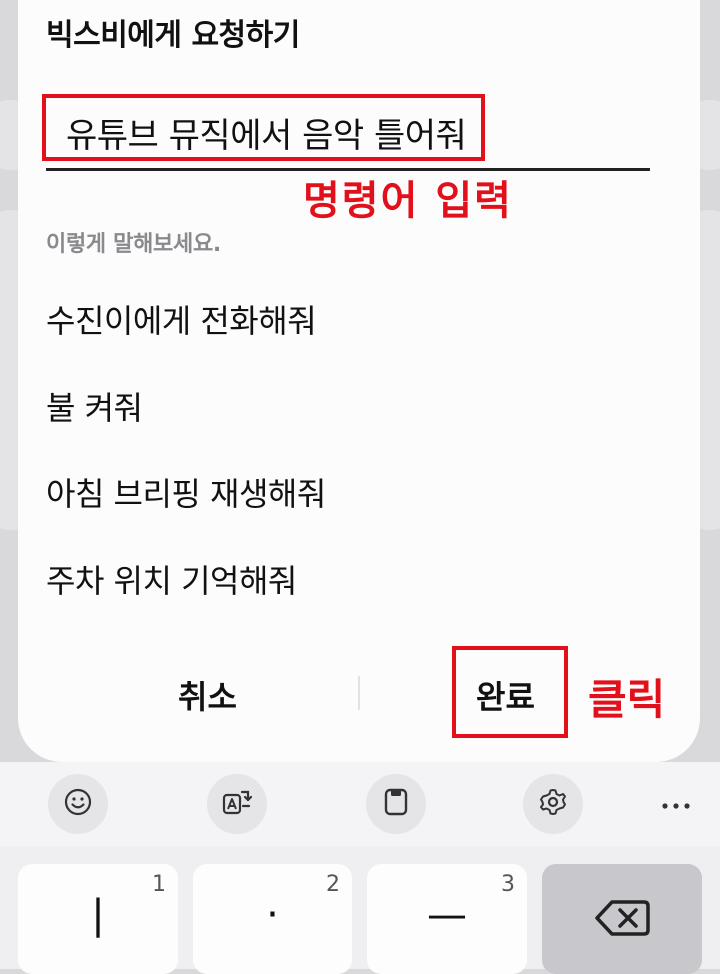  I want to click on translate-button, so click(237, 804).